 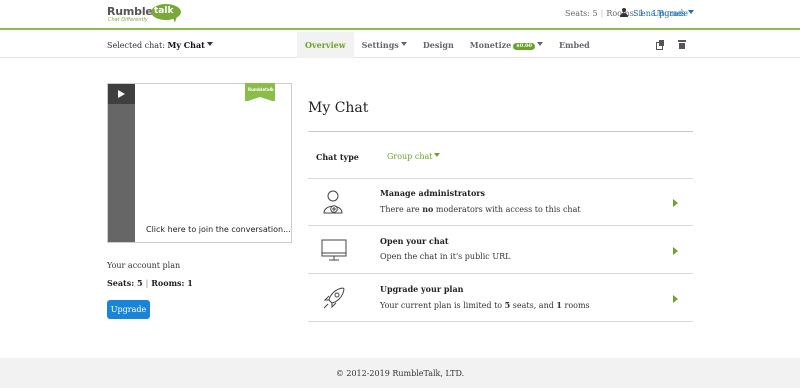 I want to click on preview-sidebar, so click(x=121, y=163).